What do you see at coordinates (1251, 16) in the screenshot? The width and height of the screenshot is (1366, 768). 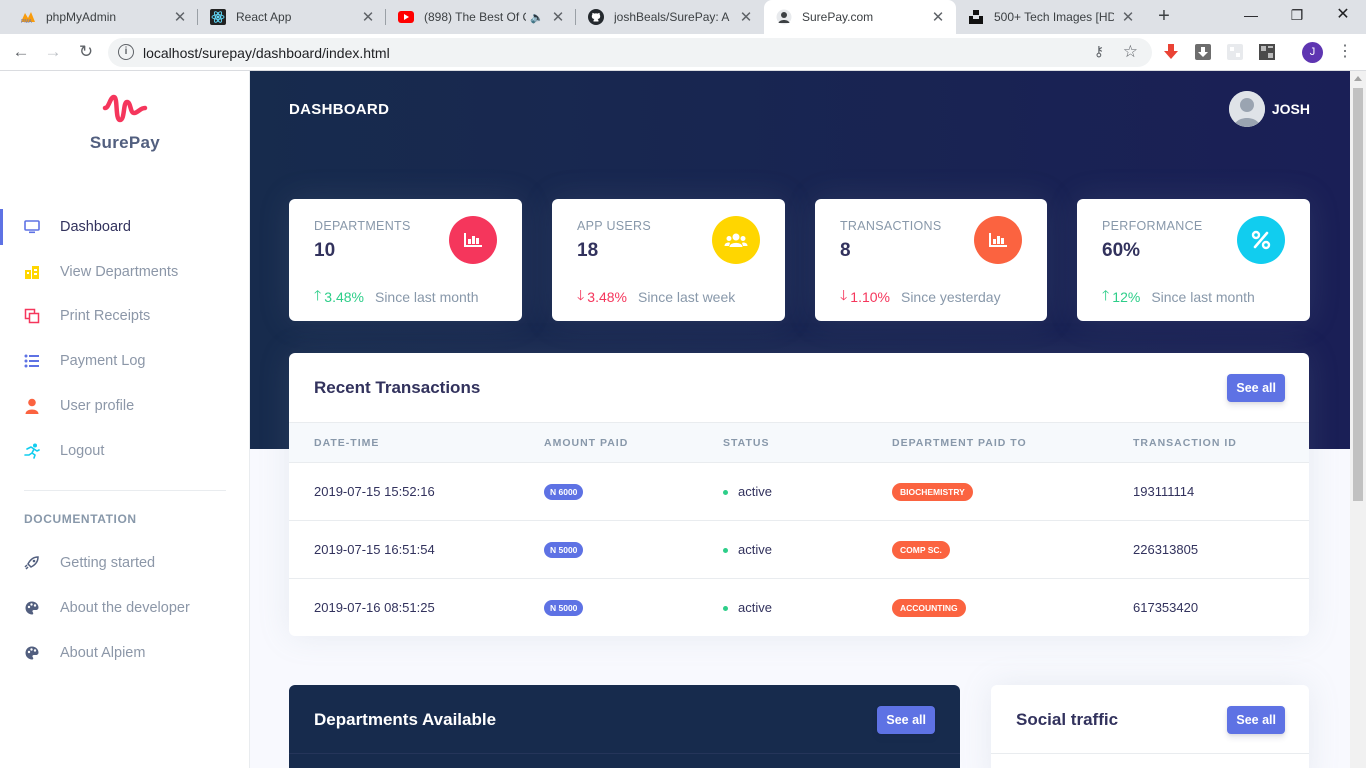 I see `minimize-button: —` at bounding box center [1251, 16].